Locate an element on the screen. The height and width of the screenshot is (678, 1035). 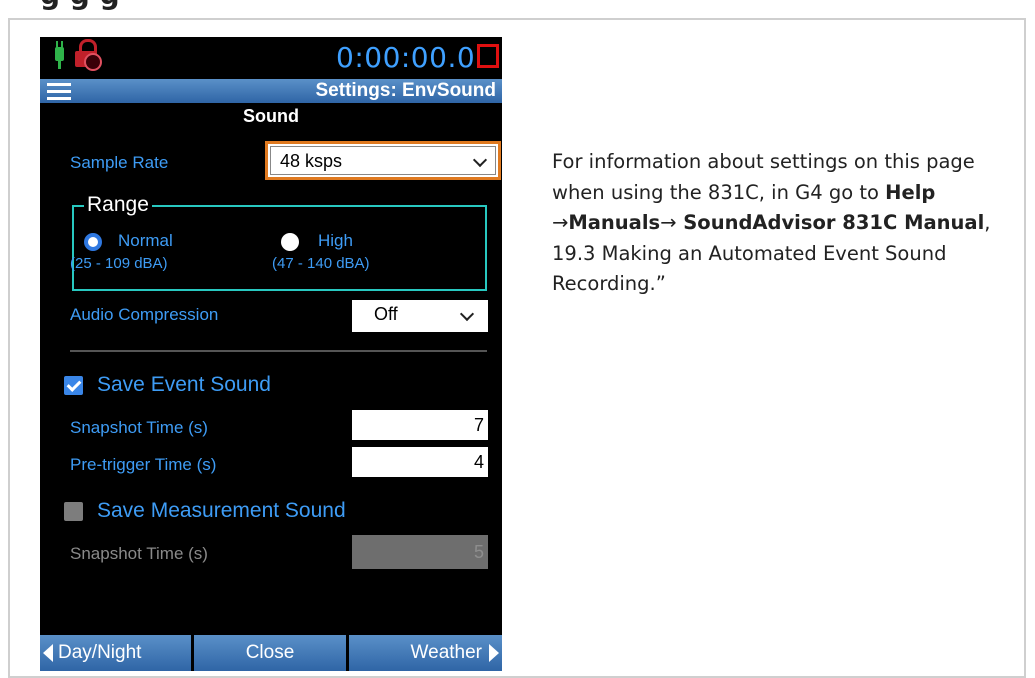
page-heading-cropped: g g g is located at coordinates (80, 5).